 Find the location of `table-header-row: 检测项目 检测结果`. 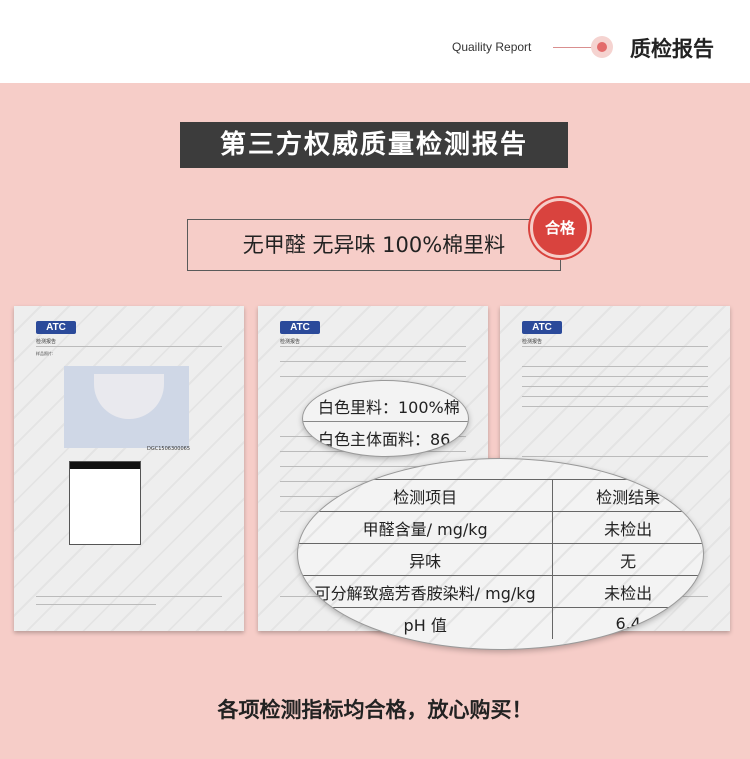

table-header-row: 检测项目 检测结果 is located at coordinates (500, 495).